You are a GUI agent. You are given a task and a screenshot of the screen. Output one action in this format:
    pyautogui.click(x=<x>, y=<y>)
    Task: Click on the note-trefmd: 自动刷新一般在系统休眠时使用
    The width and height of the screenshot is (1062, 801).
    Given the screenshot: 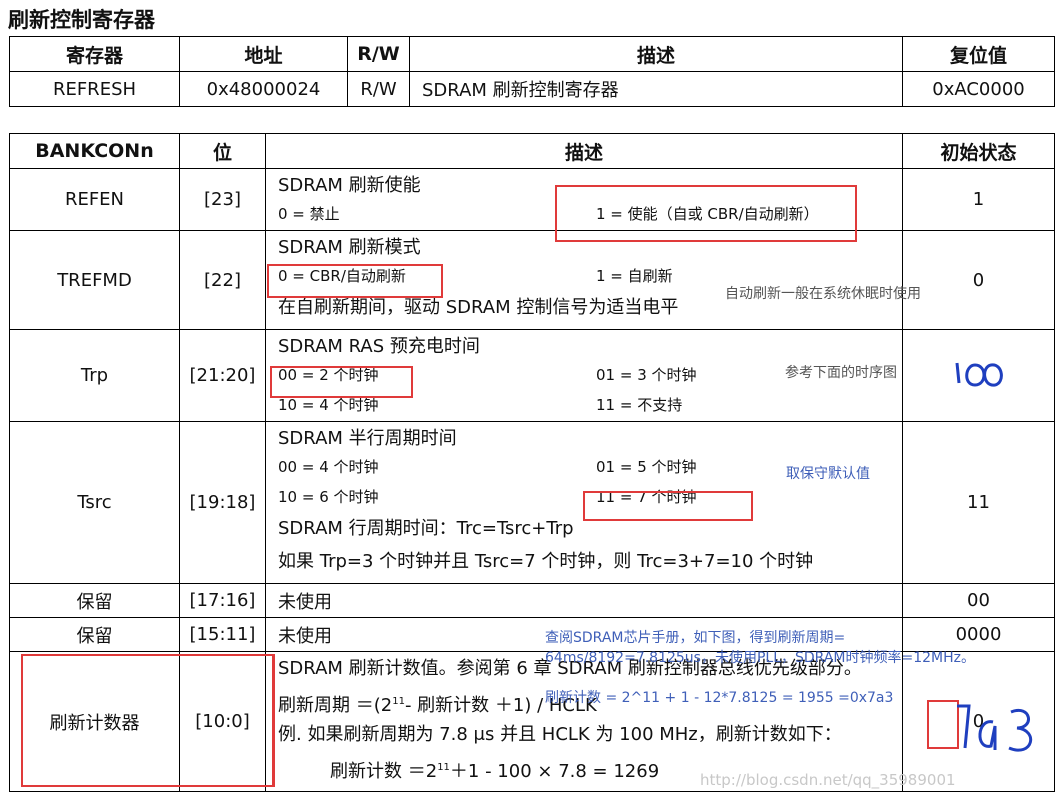 What is the action you would take?
    pyautogui.click(x=823, y=294)
    